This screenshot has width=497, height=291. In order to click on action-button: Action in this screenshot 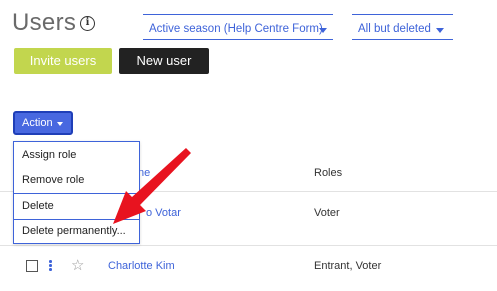, I will do `click(43, 123)`.